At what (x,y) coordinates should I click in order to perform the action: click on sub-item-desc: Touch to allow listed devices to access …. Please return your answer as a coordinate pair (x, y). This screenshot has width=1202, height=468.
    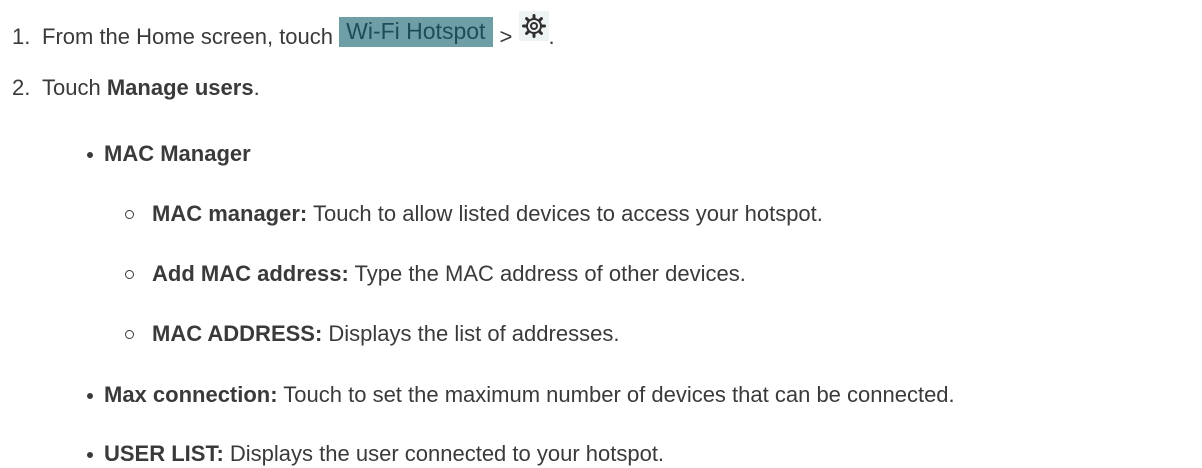
    Looking at the image, I should click on (565, 213).